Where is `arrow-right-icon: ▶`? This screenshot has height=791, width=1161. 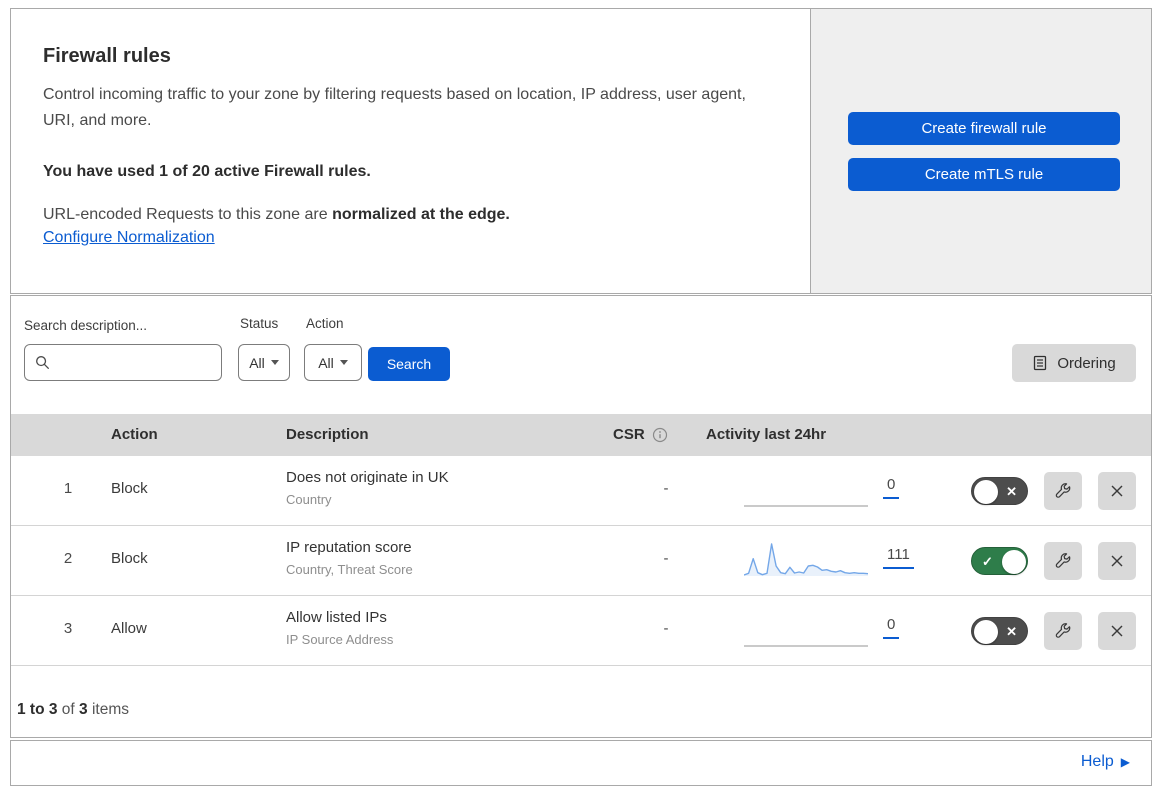
arrow-right-icon: ▶ is located at coordinates (1125, 762).